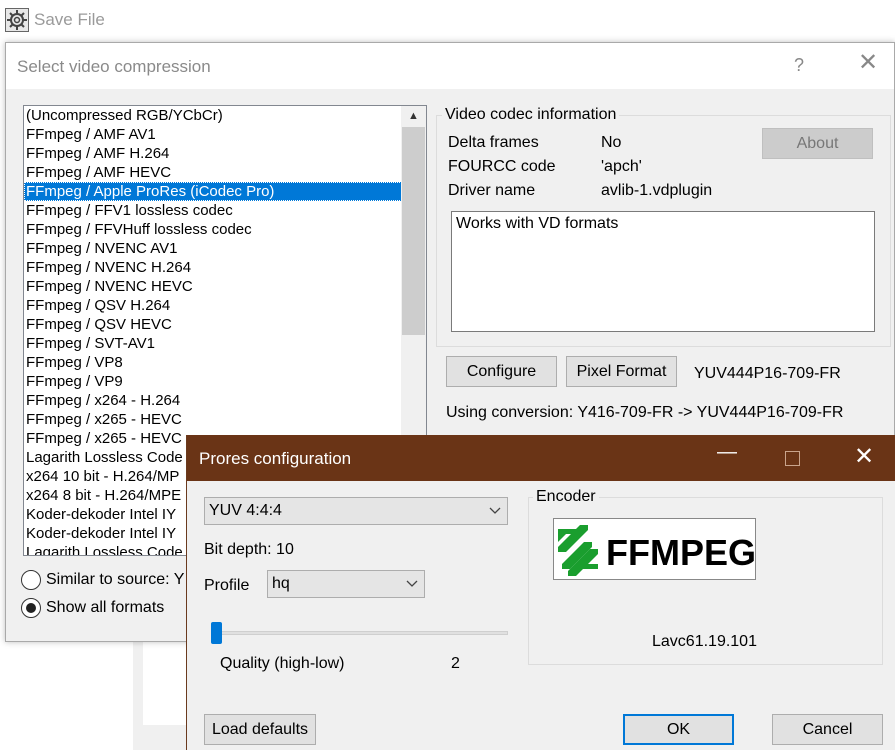 This screenshot has height=750, width=895. What do you see at coordinates (213, 229) in the screenshot?
I see `codec-list-item: FFmpeg / FFVHuff lossless codec` at bounding box center [213, 229].